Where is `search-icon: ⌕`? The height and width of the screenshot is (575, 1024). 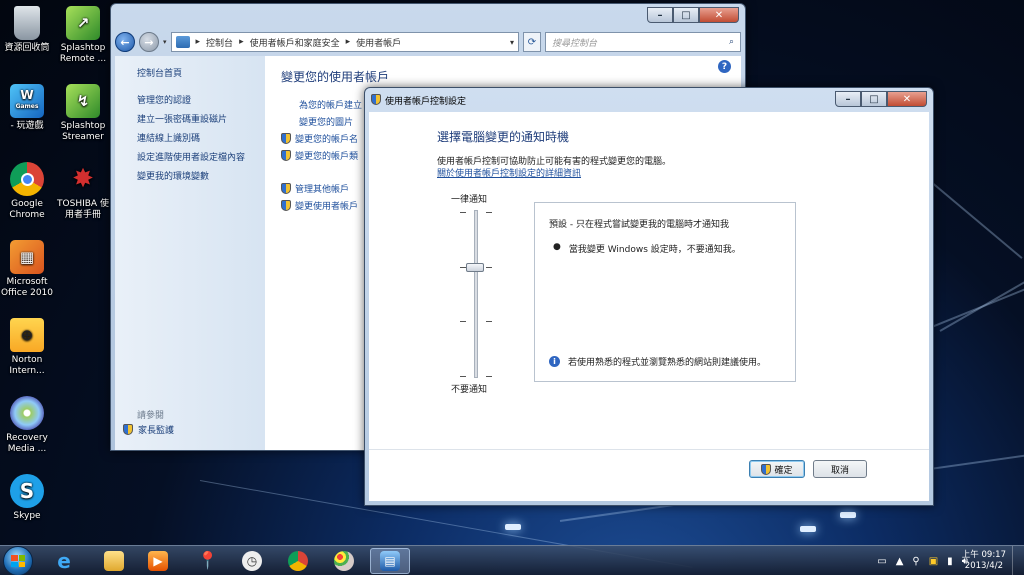 search-icon: ⌕ is located at coordinates (731, 42).